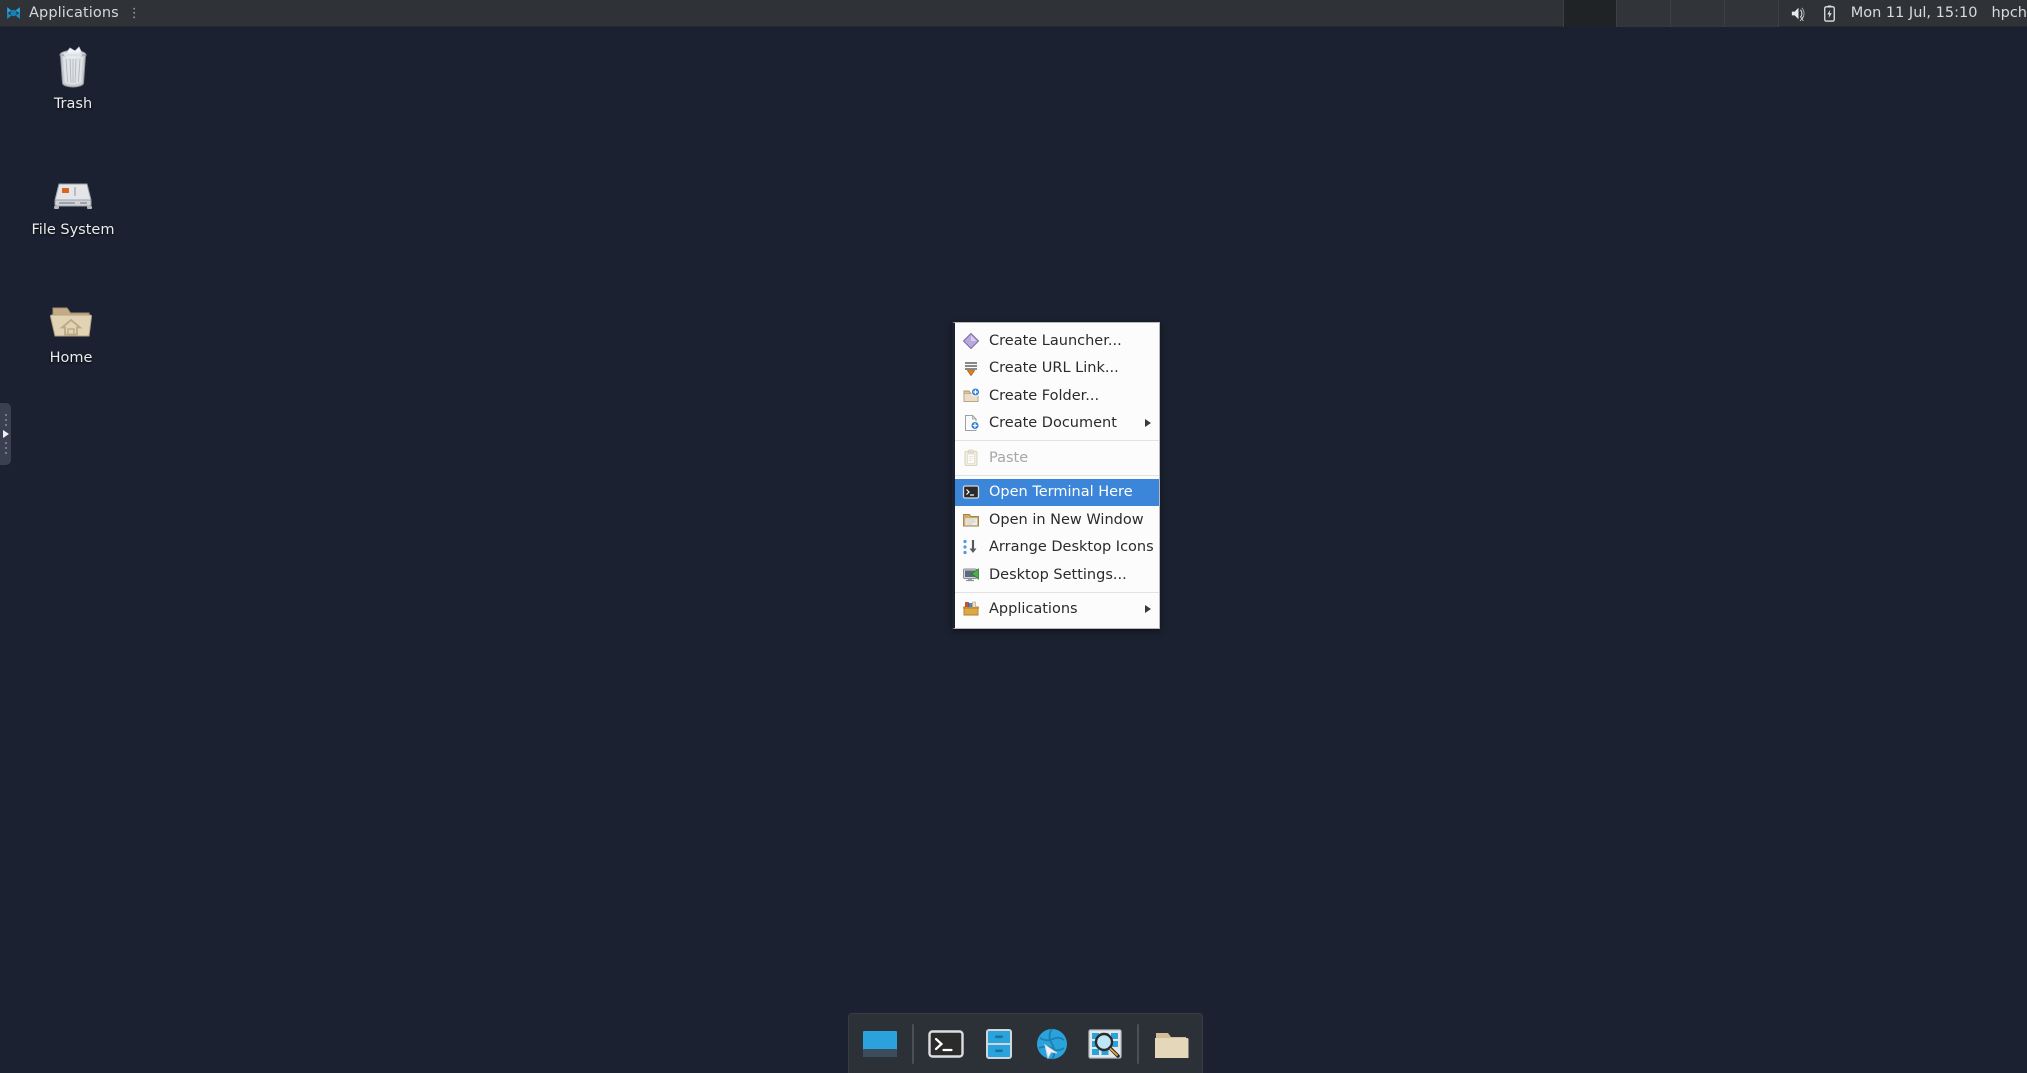  What do you see at coordinates (1071, 547) in the screenshot?
I see `menu-item-label: Arrange Desktop Icons` at bounding box center [1071, 547].